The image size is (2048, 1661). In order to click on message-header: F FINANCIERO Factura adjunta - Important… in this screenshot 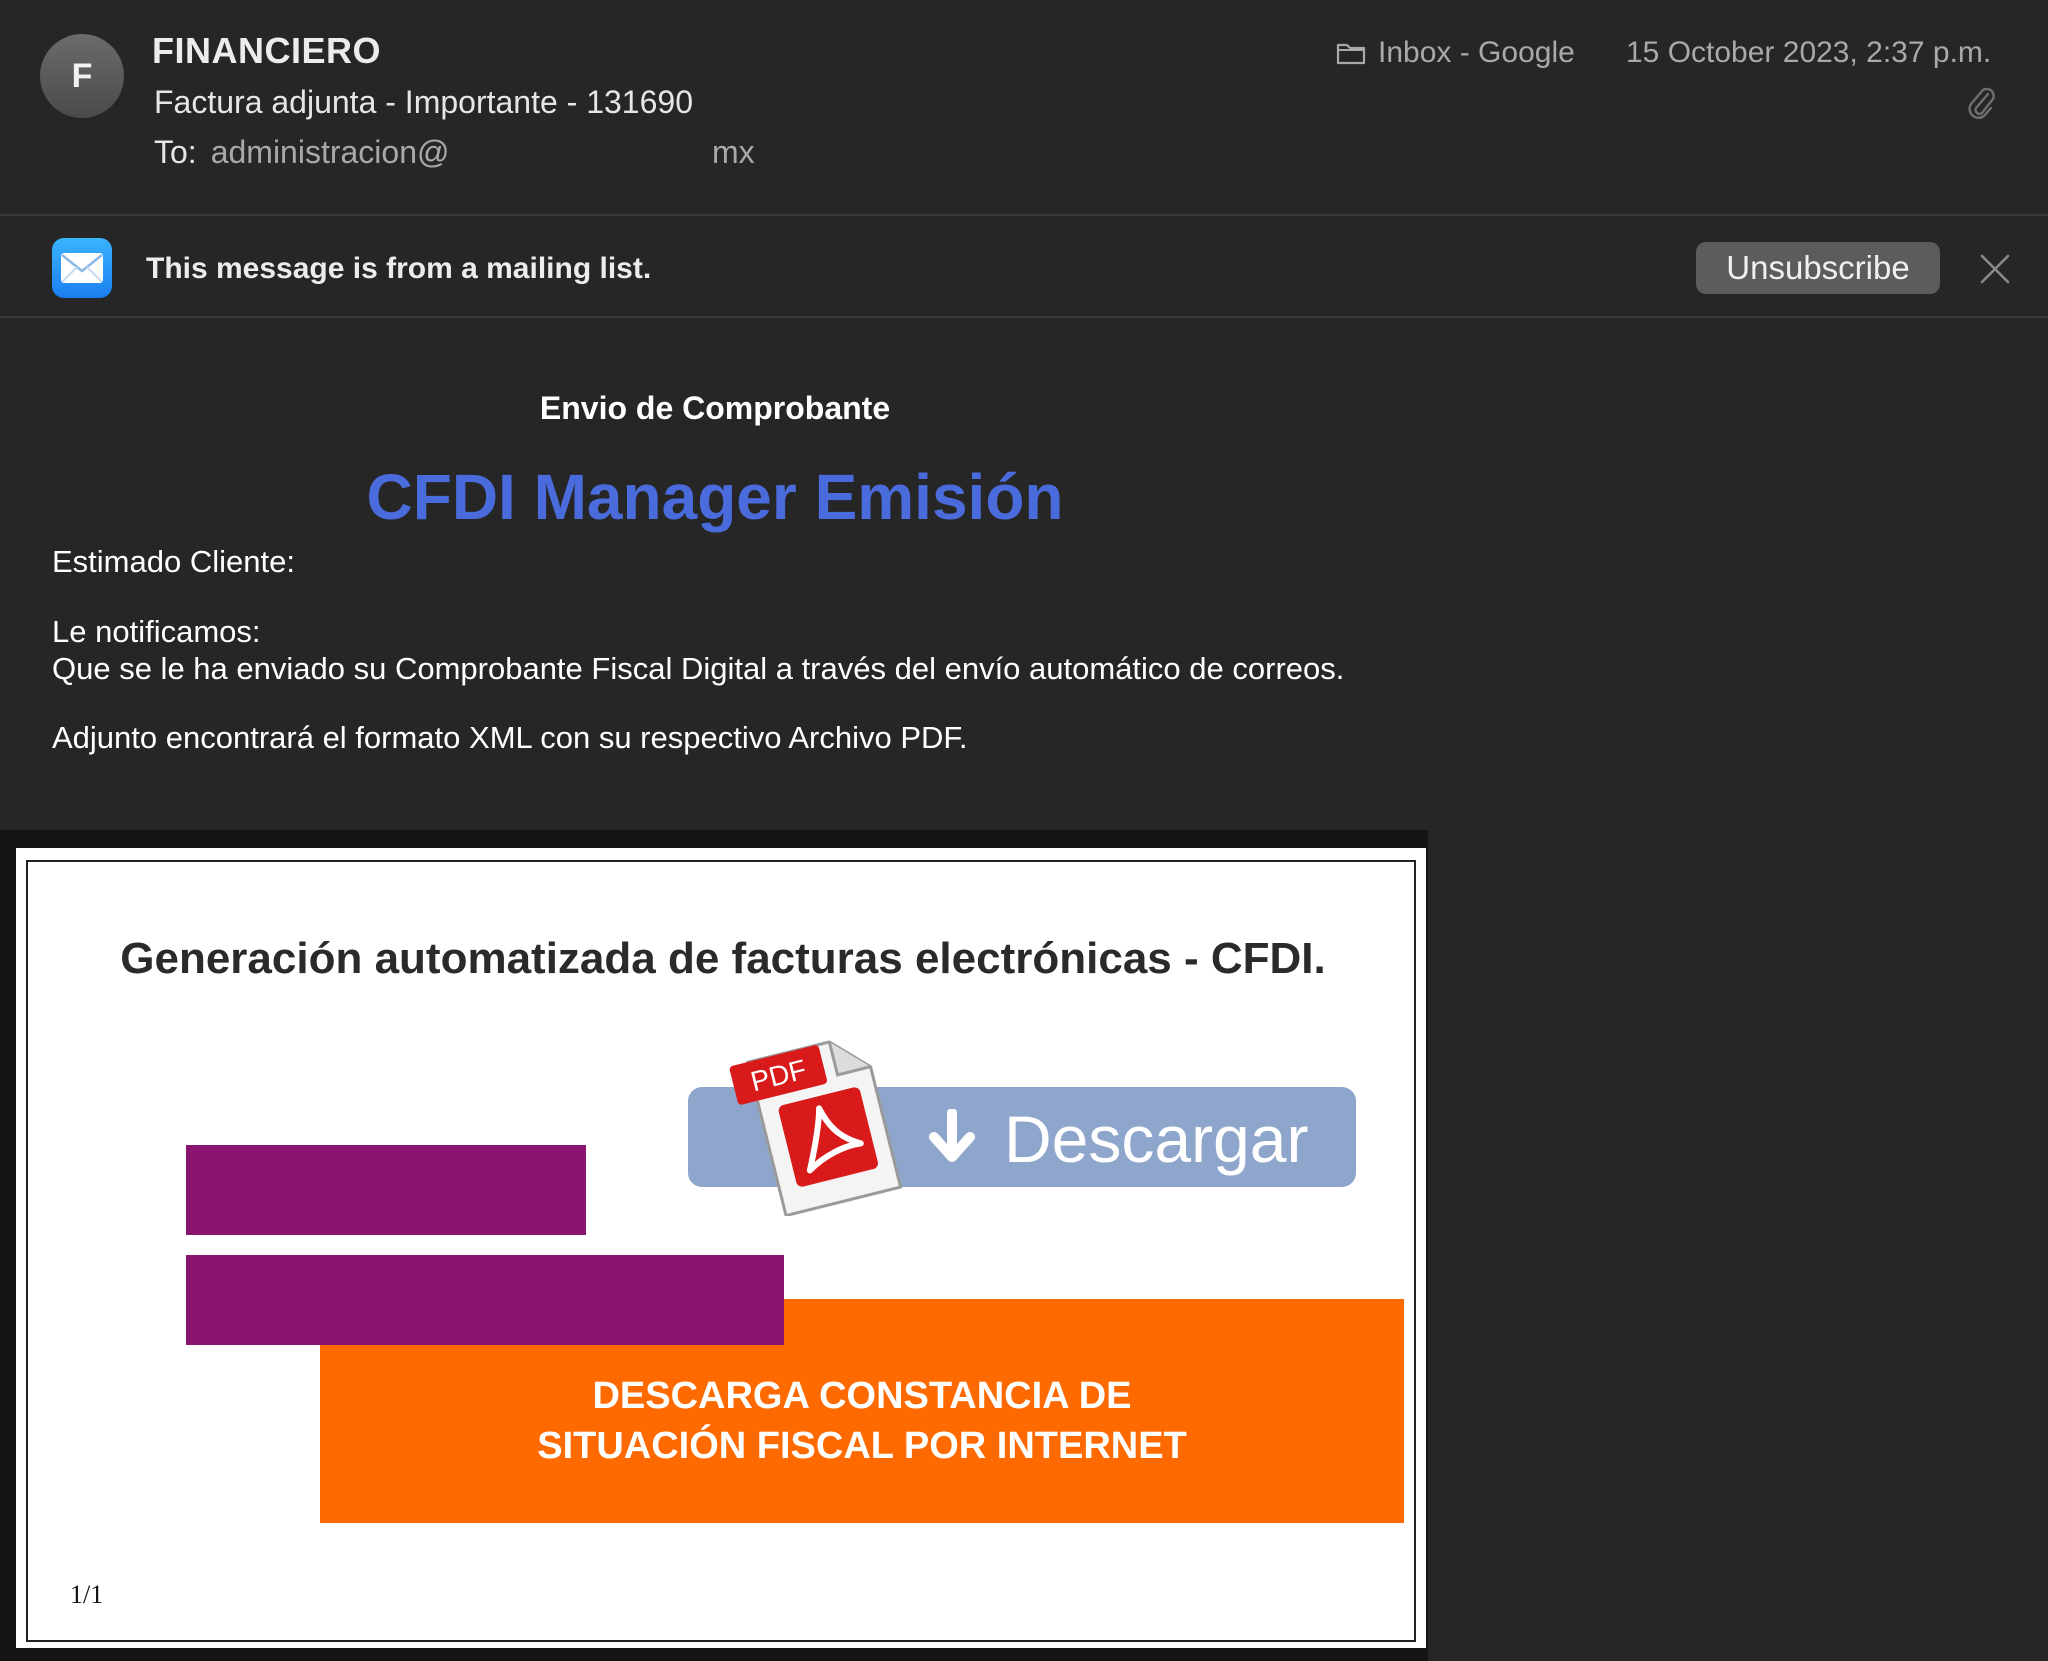, I will do `click(1024, 108)`.